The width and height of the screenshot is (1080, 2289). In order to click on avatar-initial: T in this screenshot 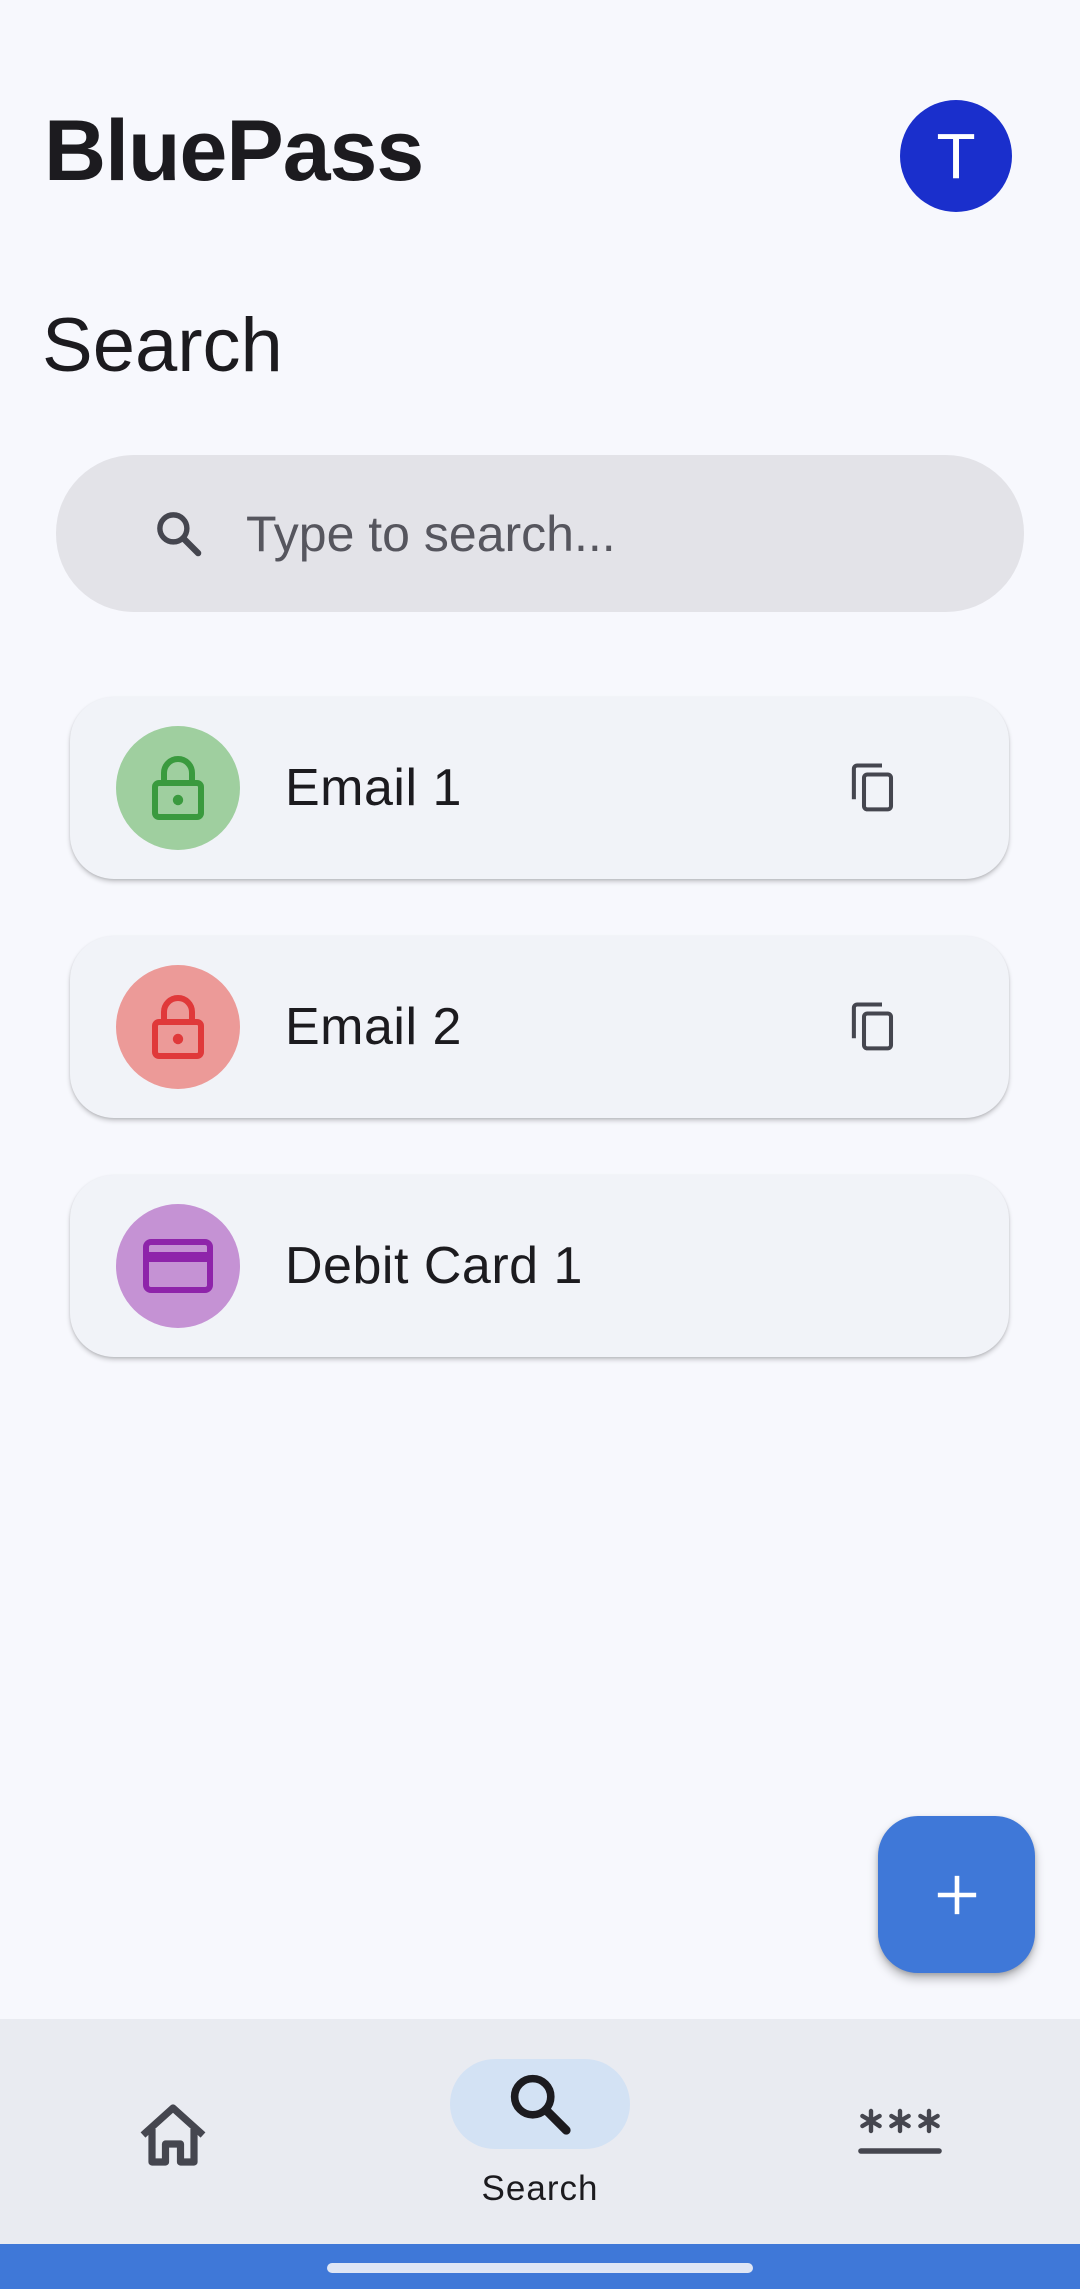, I will do `click(956, 156)`.